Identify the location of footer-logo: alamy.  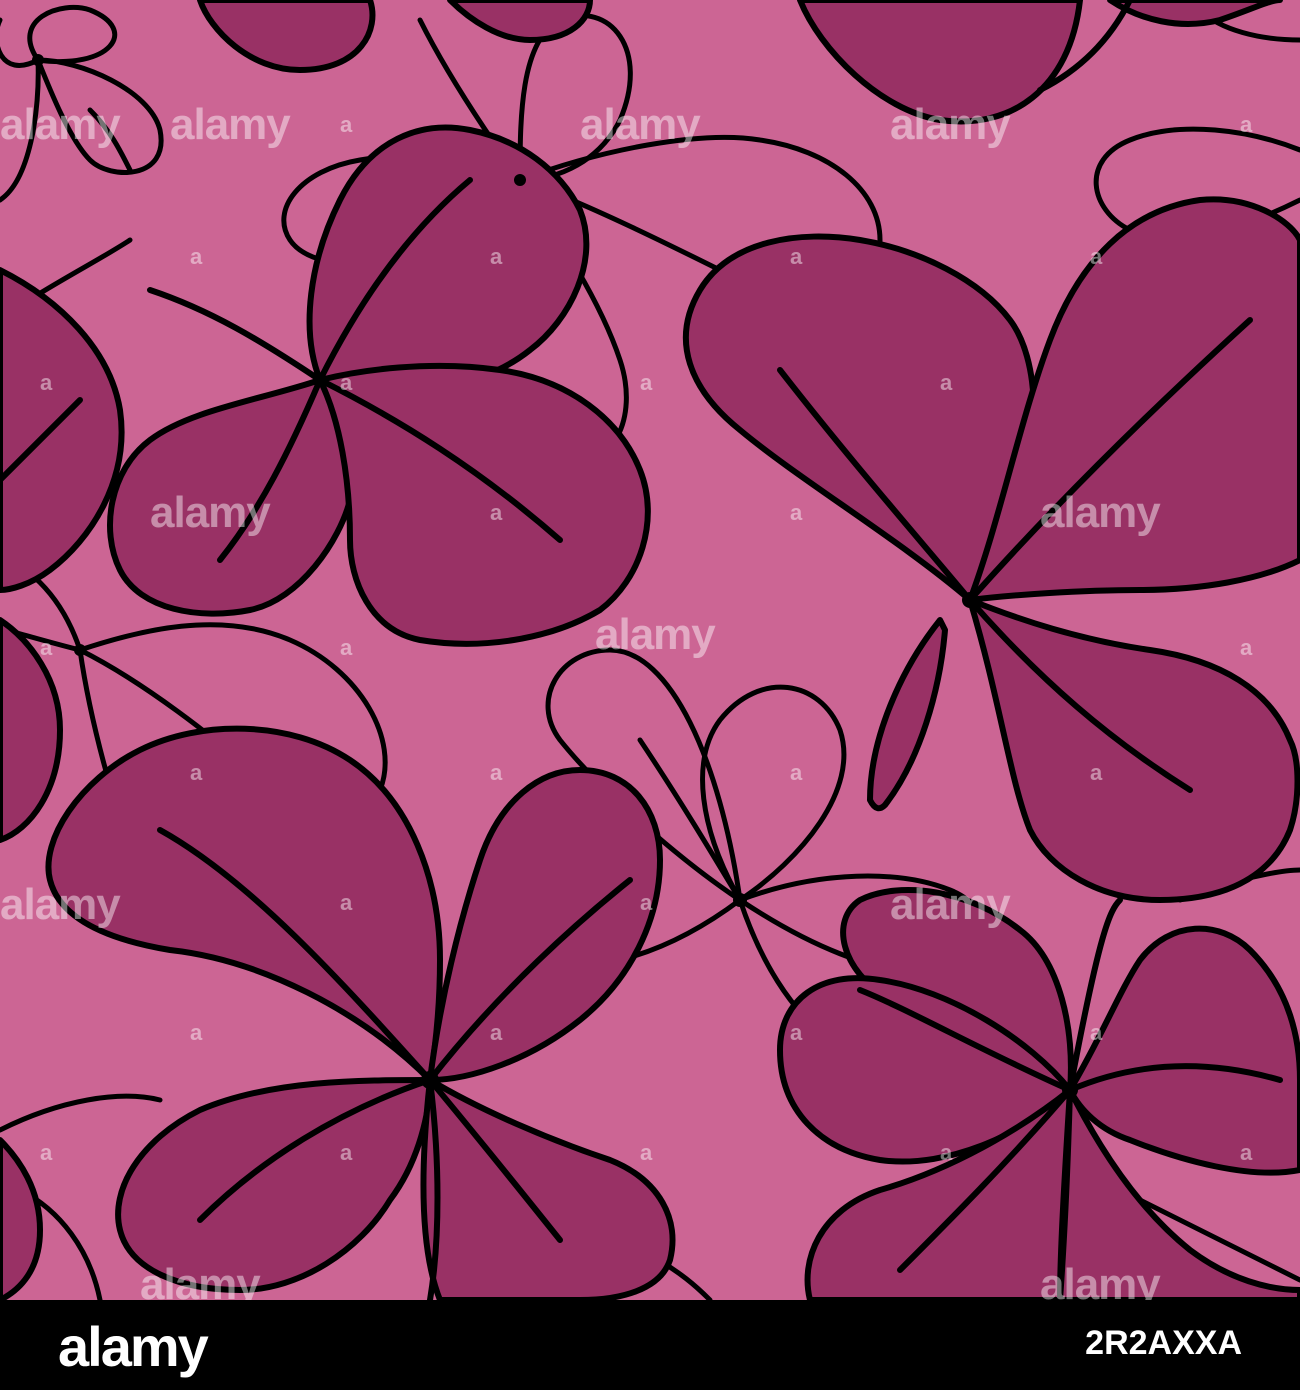
(133, 1346).